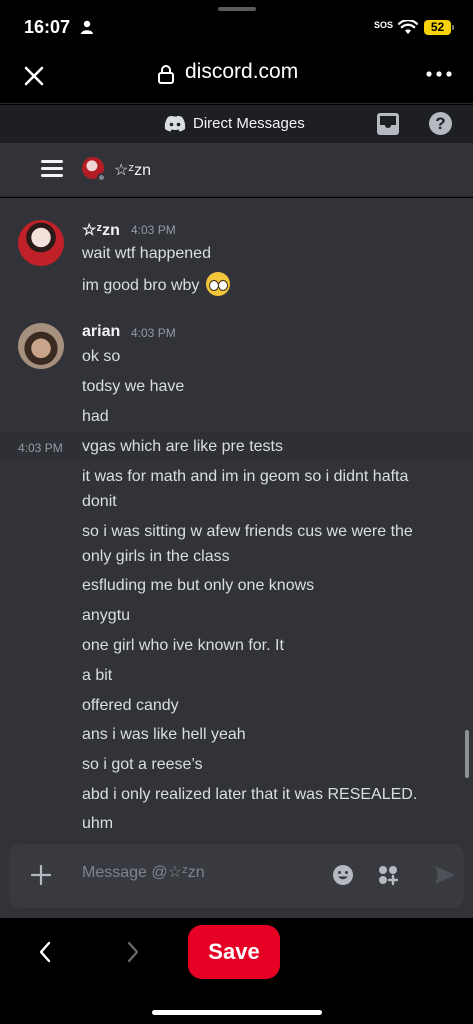 The width and height of the screenshot is (473, 1024). What do you see at coordinates (47, 27) in the screenshot?
I see `status-time: 16:07` at bounding box center [47, 27].